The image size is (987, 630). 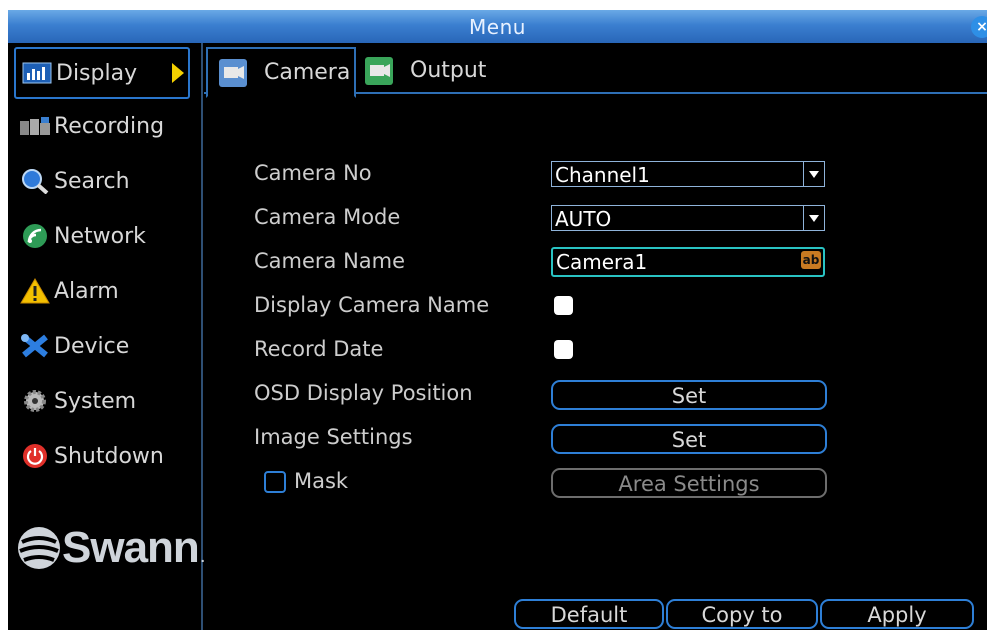 I want to click on sidebar-item-label: Alarm, so click(x=86, y=291).